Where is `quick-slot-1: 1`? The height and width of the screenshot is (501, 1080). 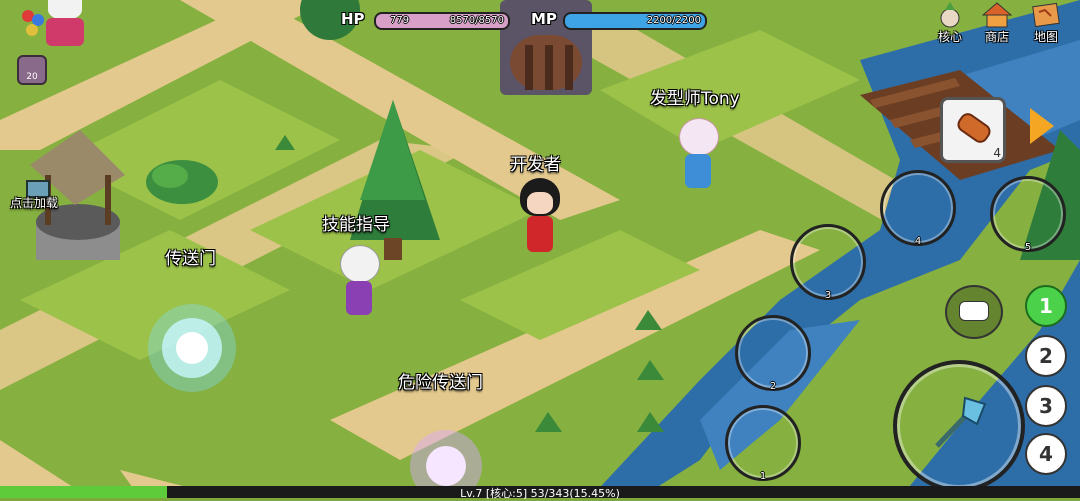 quick-slot-1: 1 is located at coordinates (1046, 306).